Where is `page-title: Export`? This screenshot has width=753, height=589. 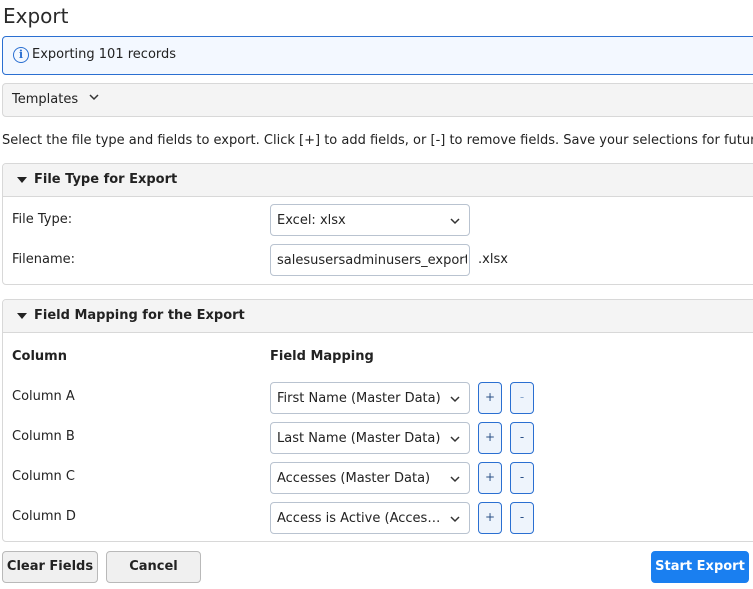
page-title: Export is located at coordinates (36, 16).